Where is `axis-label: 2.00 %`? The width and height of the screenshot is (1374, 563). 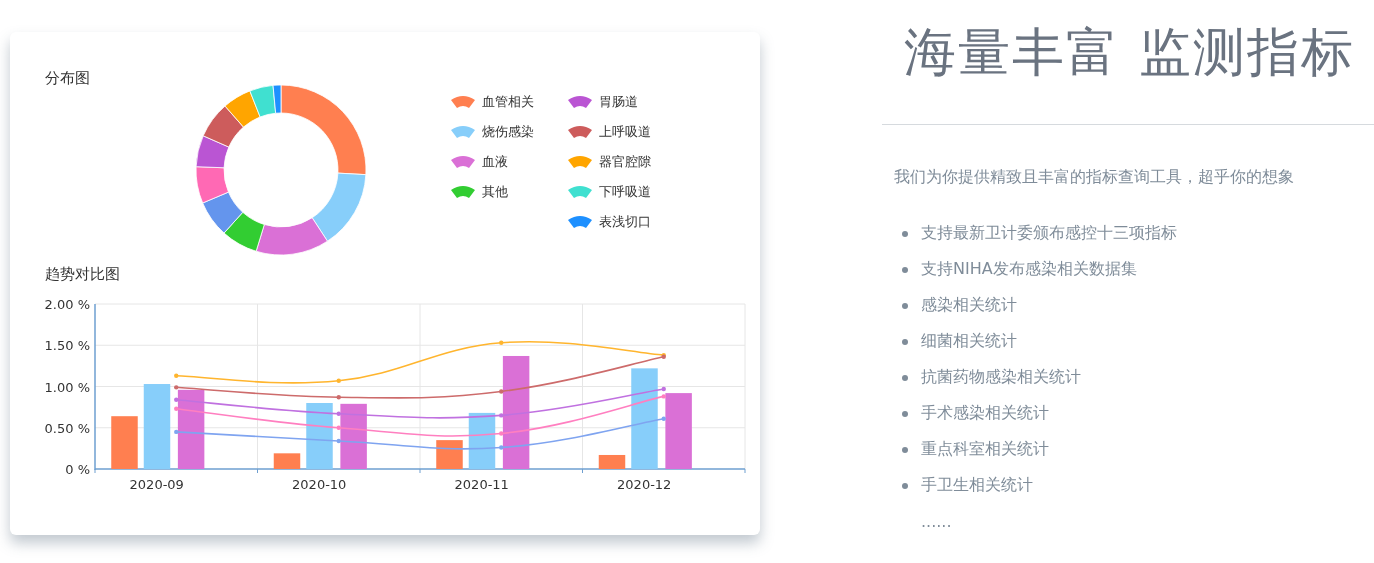 axis-label: 2.00 % is located at coordinates (67, 304).